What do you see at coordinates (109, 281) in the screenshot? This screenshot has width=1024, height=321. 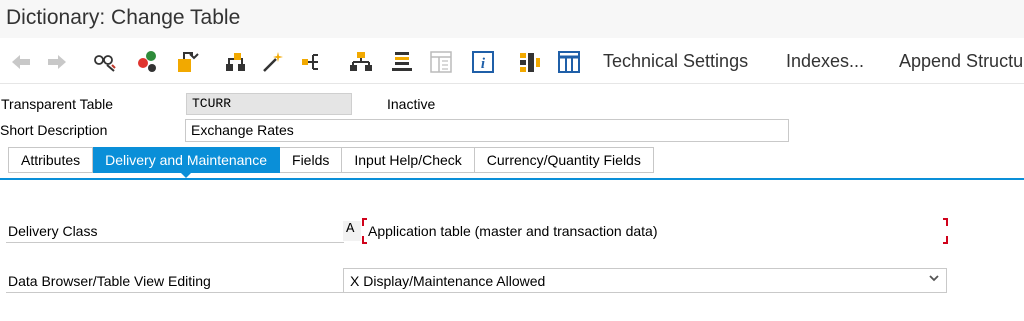 I see `data-browser-label: Data Browser/Table View Editing` at bounding box center [109, 281].